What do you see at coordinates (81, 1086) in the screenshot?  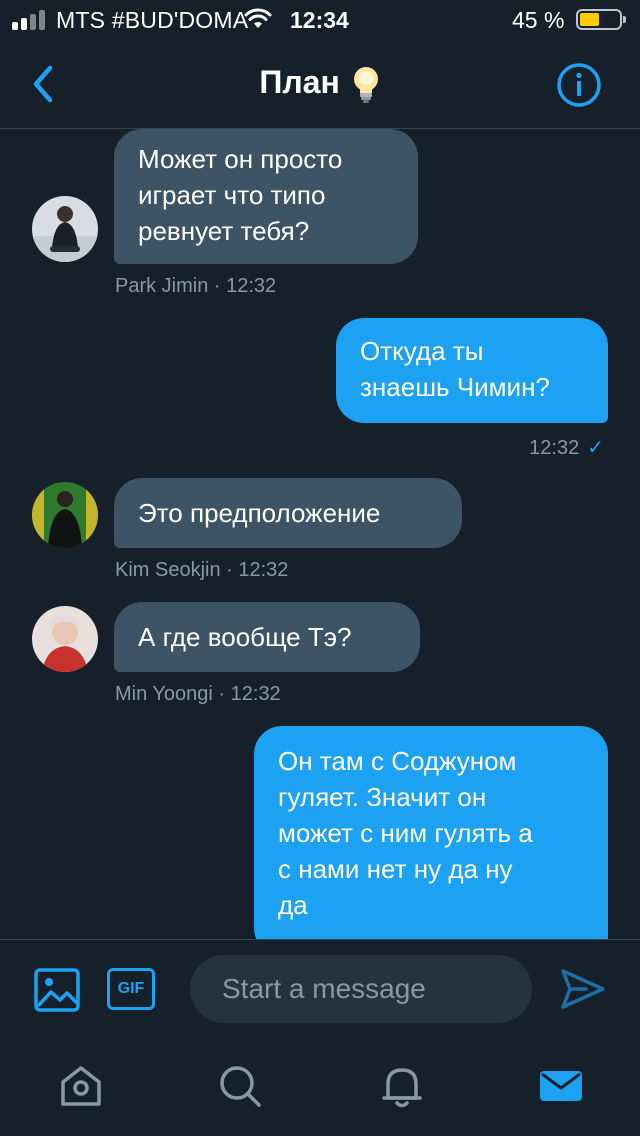 I see `home-icon` at bounding box center [81, 1086].